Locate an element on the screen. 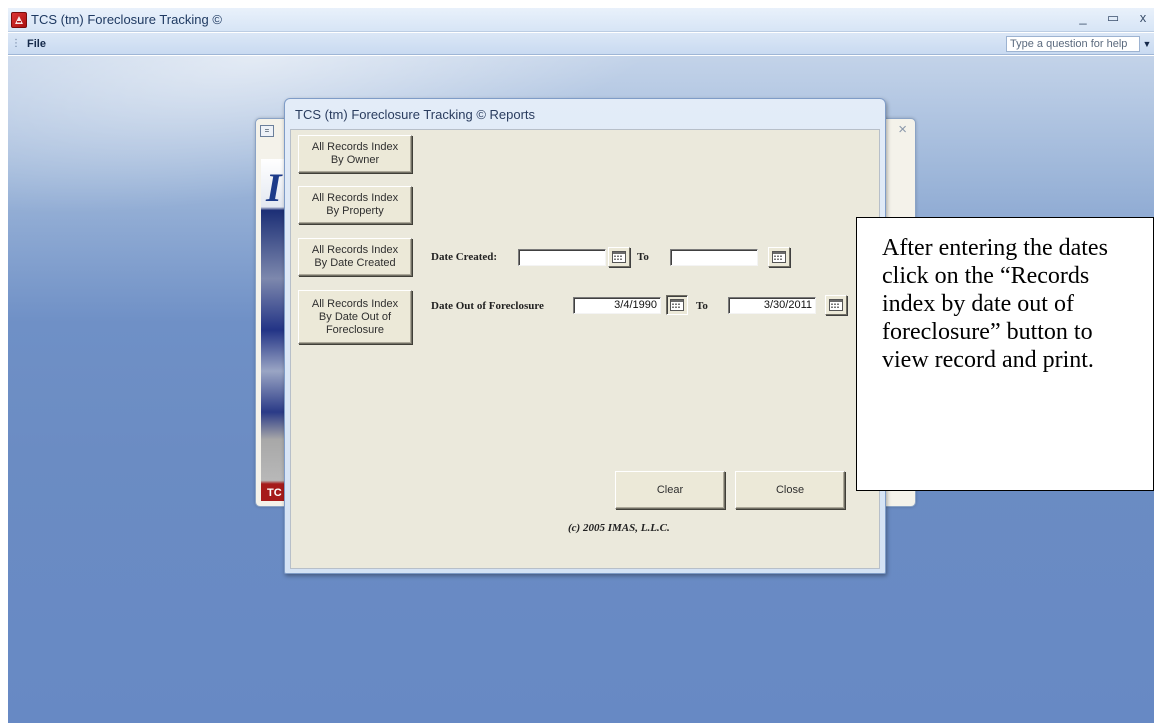 The height and width of the screenshot is (723, 1154). records-by-date-created-label: All Records Index By Date Created is located at coordinates (355, 256).